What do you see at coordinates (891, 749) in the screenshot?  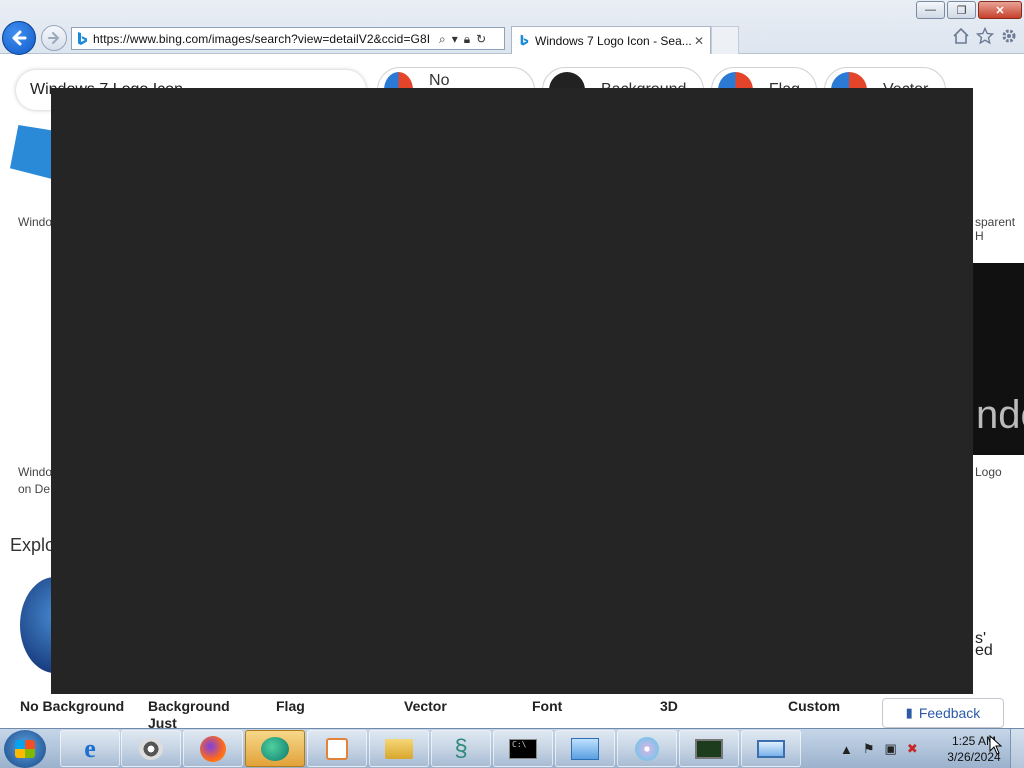 I see `network-icon: ▣` at bounding box center [891, 749].